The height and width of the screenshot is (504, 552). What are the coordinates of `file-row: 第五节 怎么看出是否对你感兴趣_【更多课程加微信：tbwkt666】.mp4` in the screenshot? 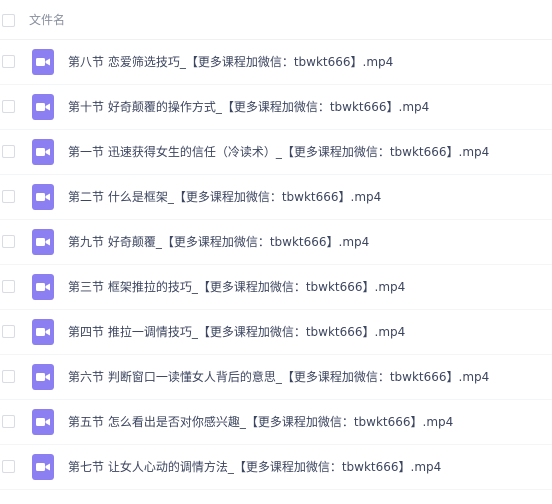 It's located at (276, 422).